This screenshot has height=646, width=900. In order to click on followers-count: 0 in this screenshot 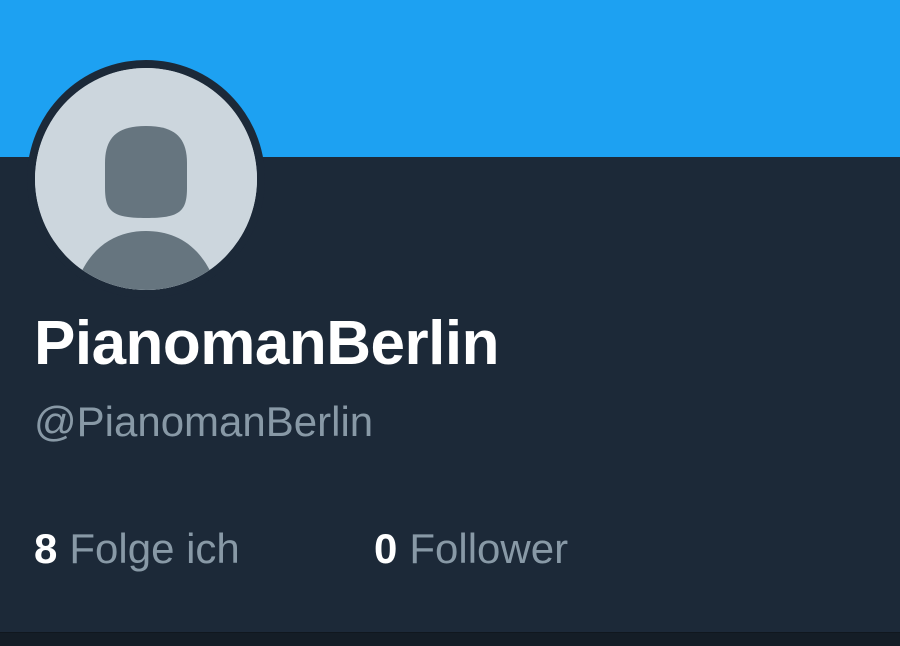, I will do `click(386, 548)`.